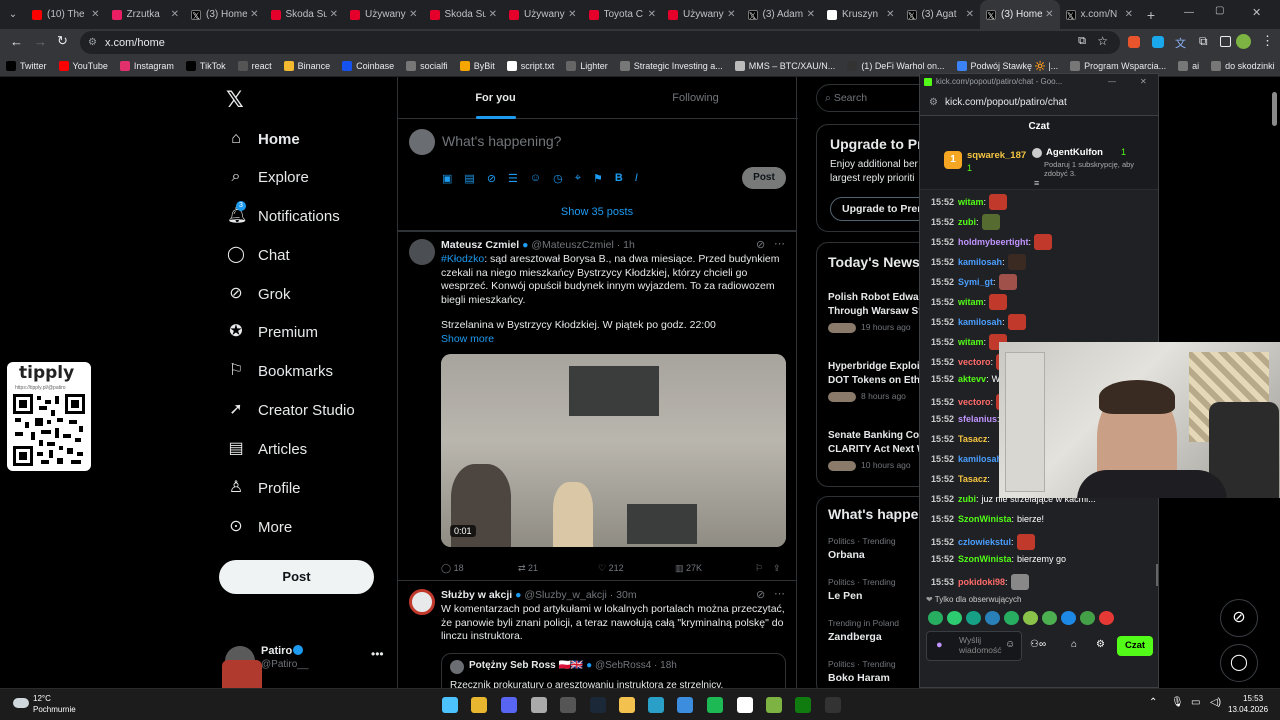 The width and height of the screenshot is (1280, 720). I want to click on discord-icon, so click(509, 705).